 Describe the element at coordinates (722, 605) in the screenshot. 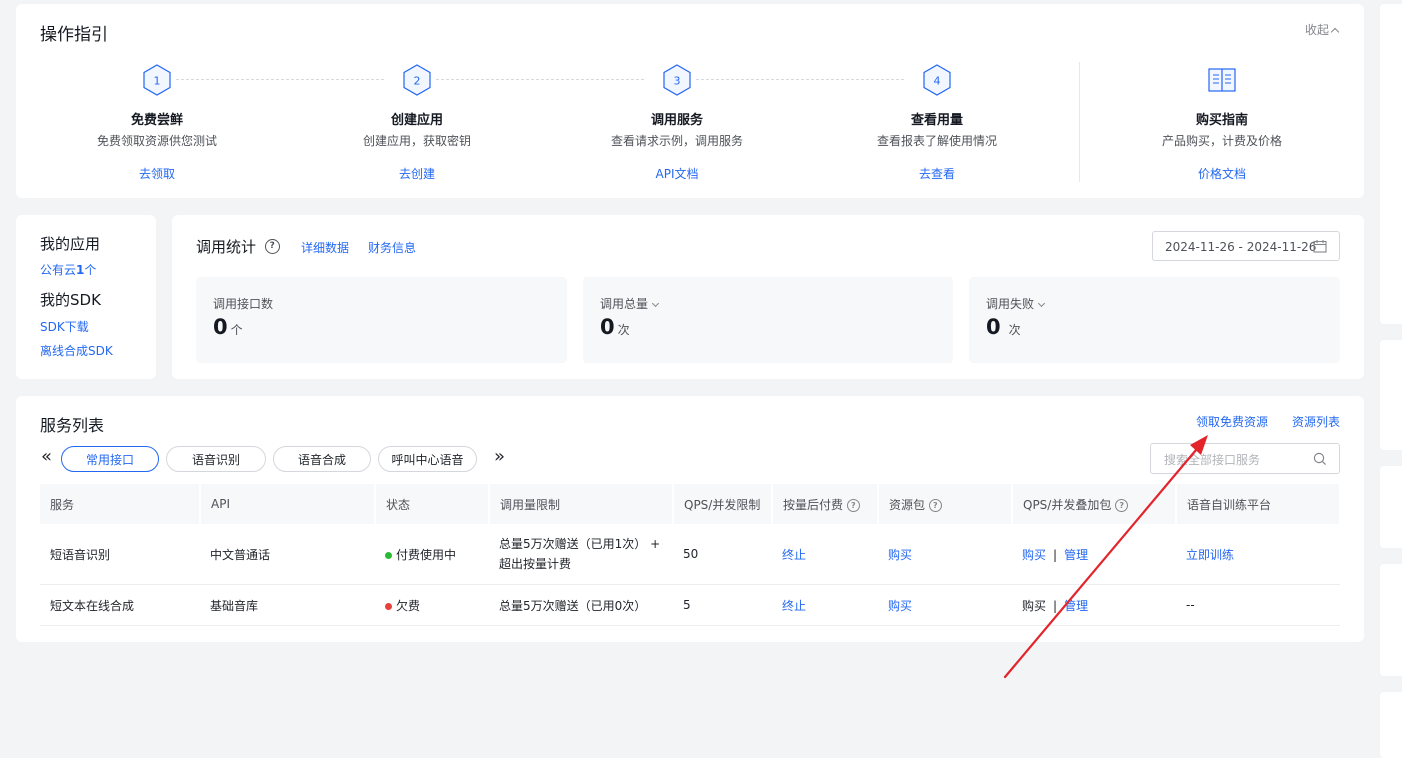

I see `qps-limit: 5` at that location.